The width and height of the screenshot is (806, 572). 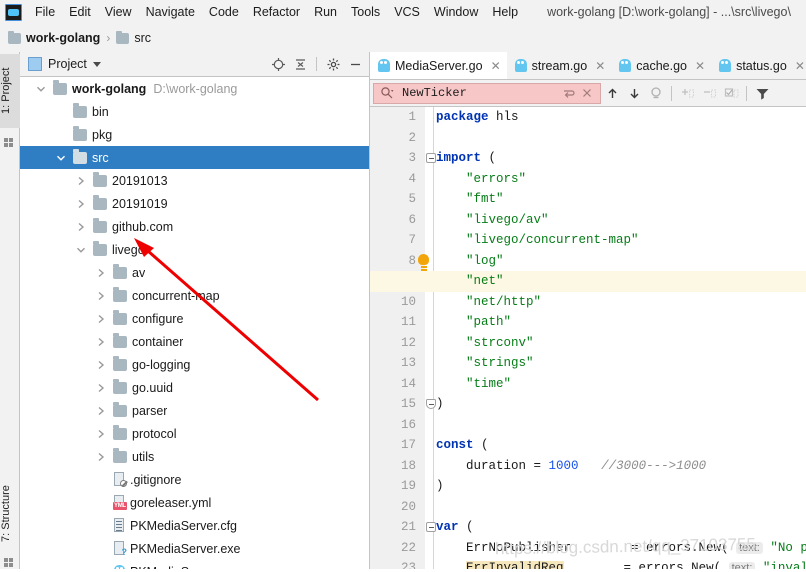 What do you see at coordinates (731, 93) in the screenshot?
I see `select-all-icon` at bounding box center [731, 93].